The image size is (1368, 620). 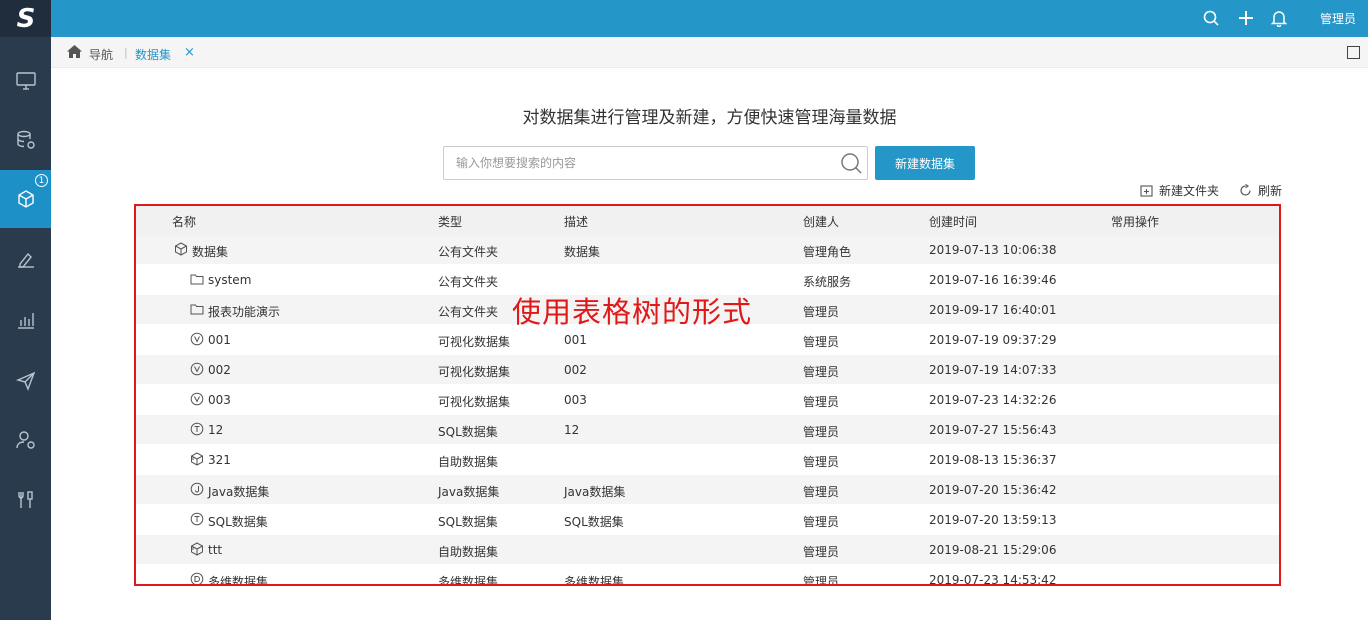 I want to click on logo-mark: S, so click(x=26, y=18).